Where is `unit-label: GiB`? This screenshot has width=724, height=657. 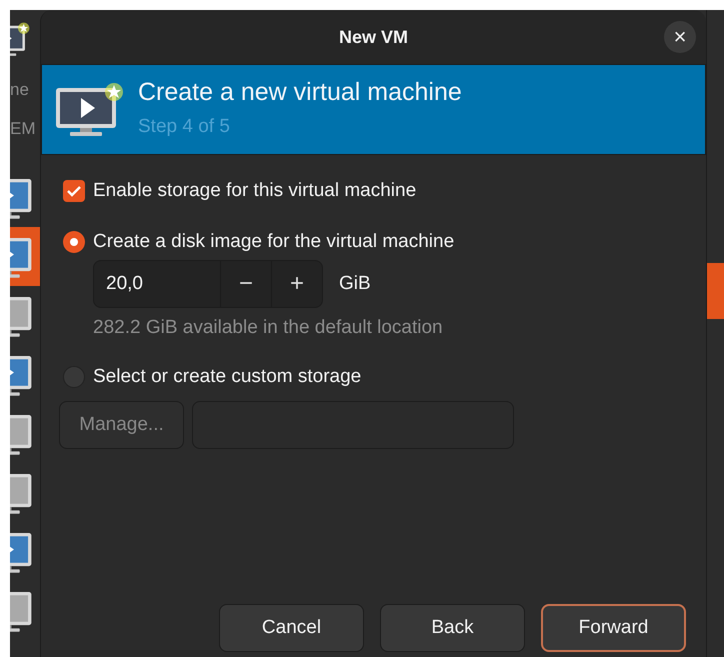
unit-label: GiB is located at coordinates (355, 284).